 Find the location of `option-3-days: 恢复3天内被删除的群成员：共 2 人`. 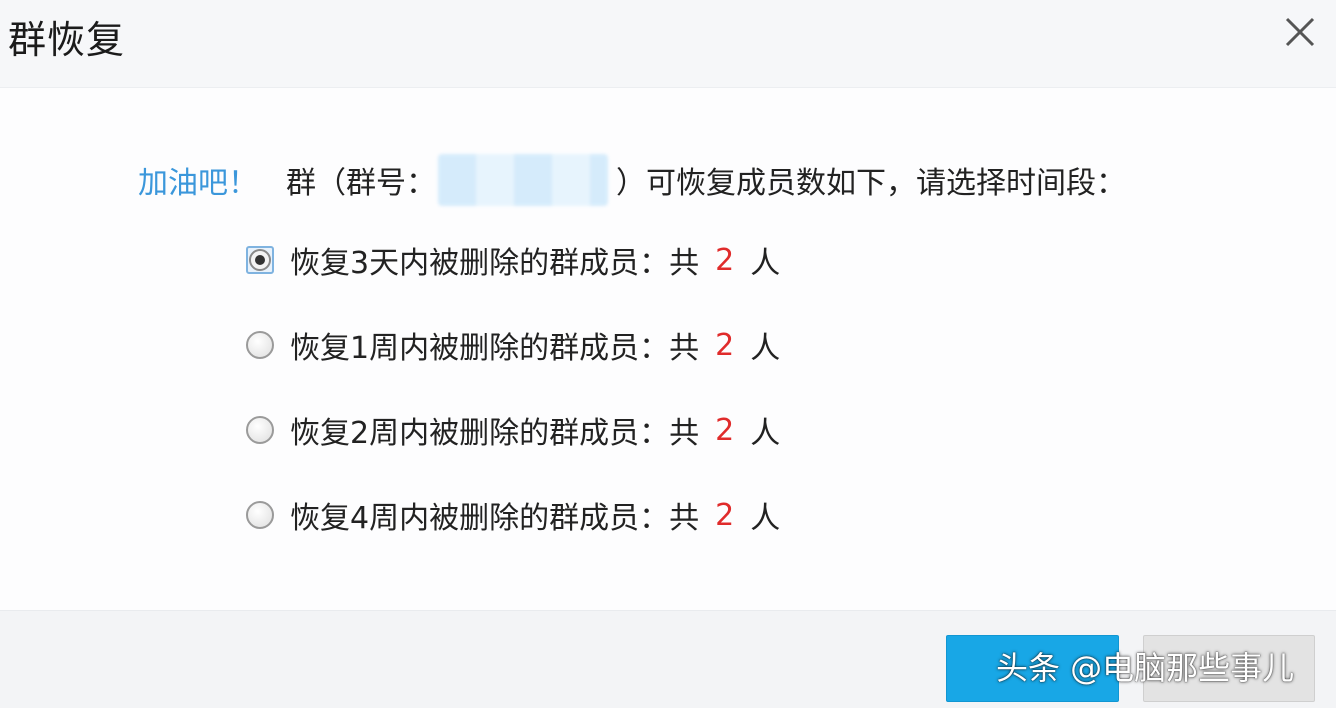

option-3-days: 恢复3天内被删除的群成员：共 2 人 is located at coordinates (513, 260).